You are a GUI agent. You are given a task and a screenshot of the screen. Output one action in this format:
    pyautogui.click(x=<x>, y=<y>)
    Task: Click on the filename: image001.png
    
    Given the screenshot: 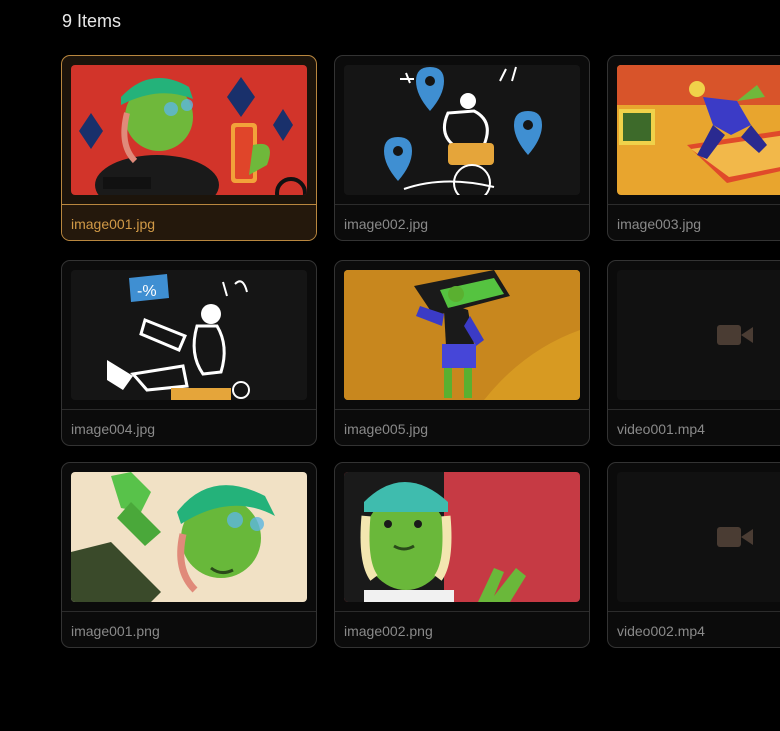 What is the action you would take?
    pyautogui.click(x=115, y=631)
    